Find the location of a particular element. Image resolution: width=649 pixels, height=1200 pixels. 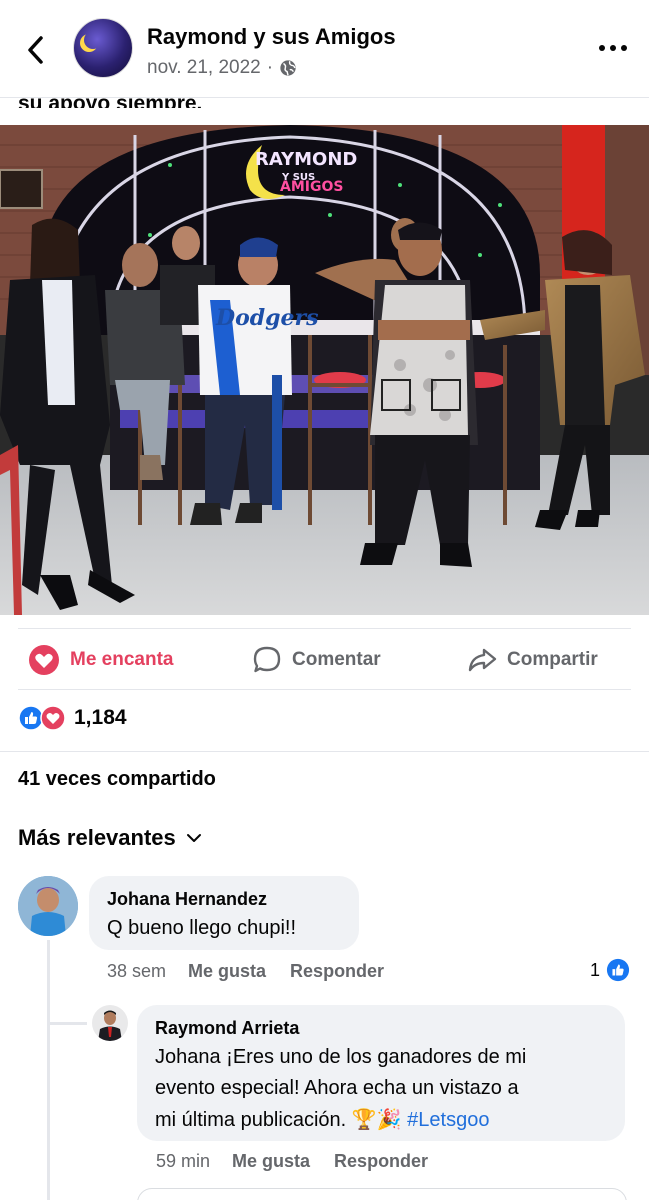

comment-button: Comentar is located at coordinates (316, 660).